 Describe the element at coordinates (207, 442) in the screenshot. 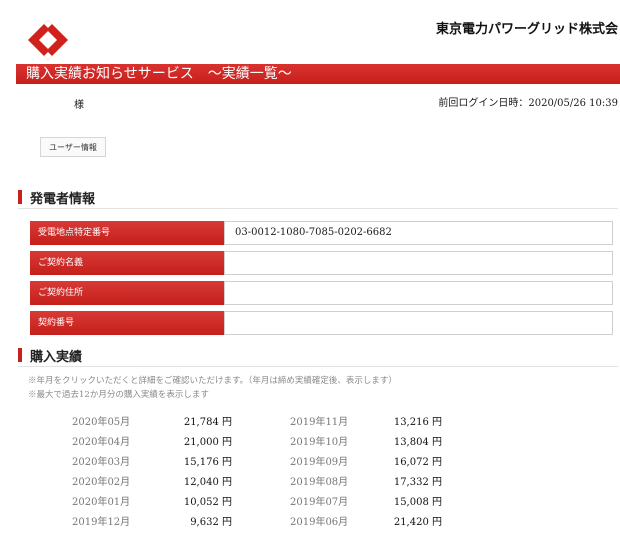

I see `purchase-amount: 21,000 円` at that location.